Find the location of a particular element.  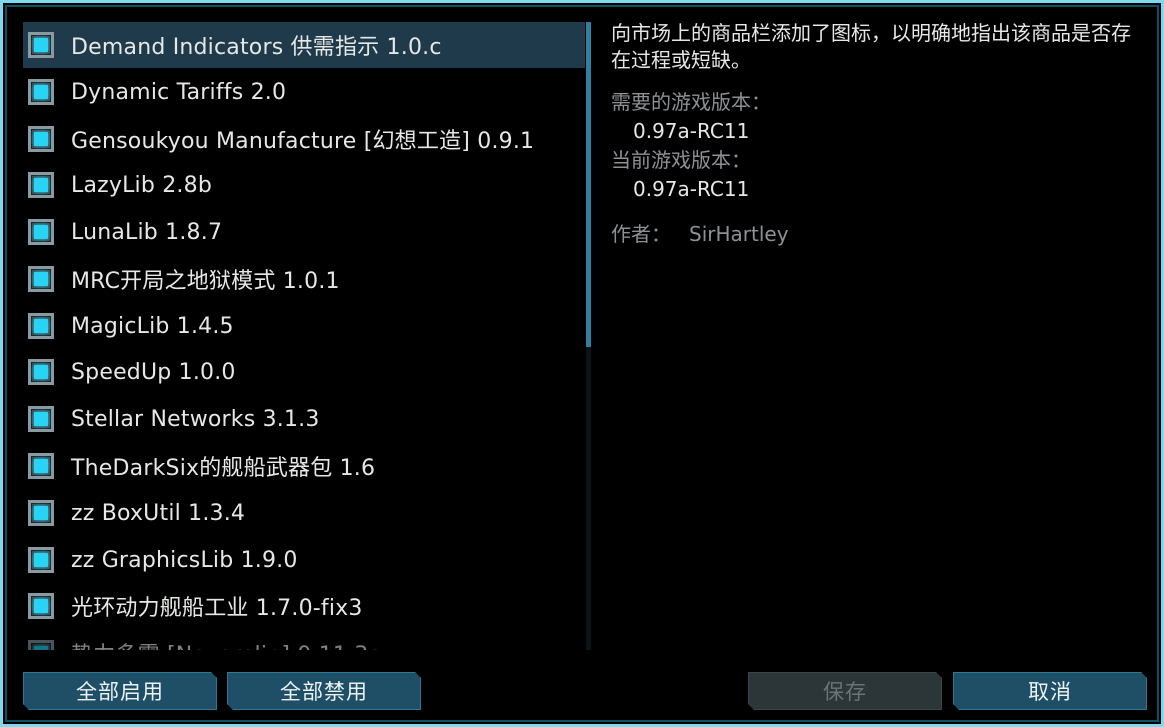

mod-description: 向市场上的商品栏添加了图标，以明确地指出该商品是否存在过程或短缺。 is located at coordinates (871, 46).